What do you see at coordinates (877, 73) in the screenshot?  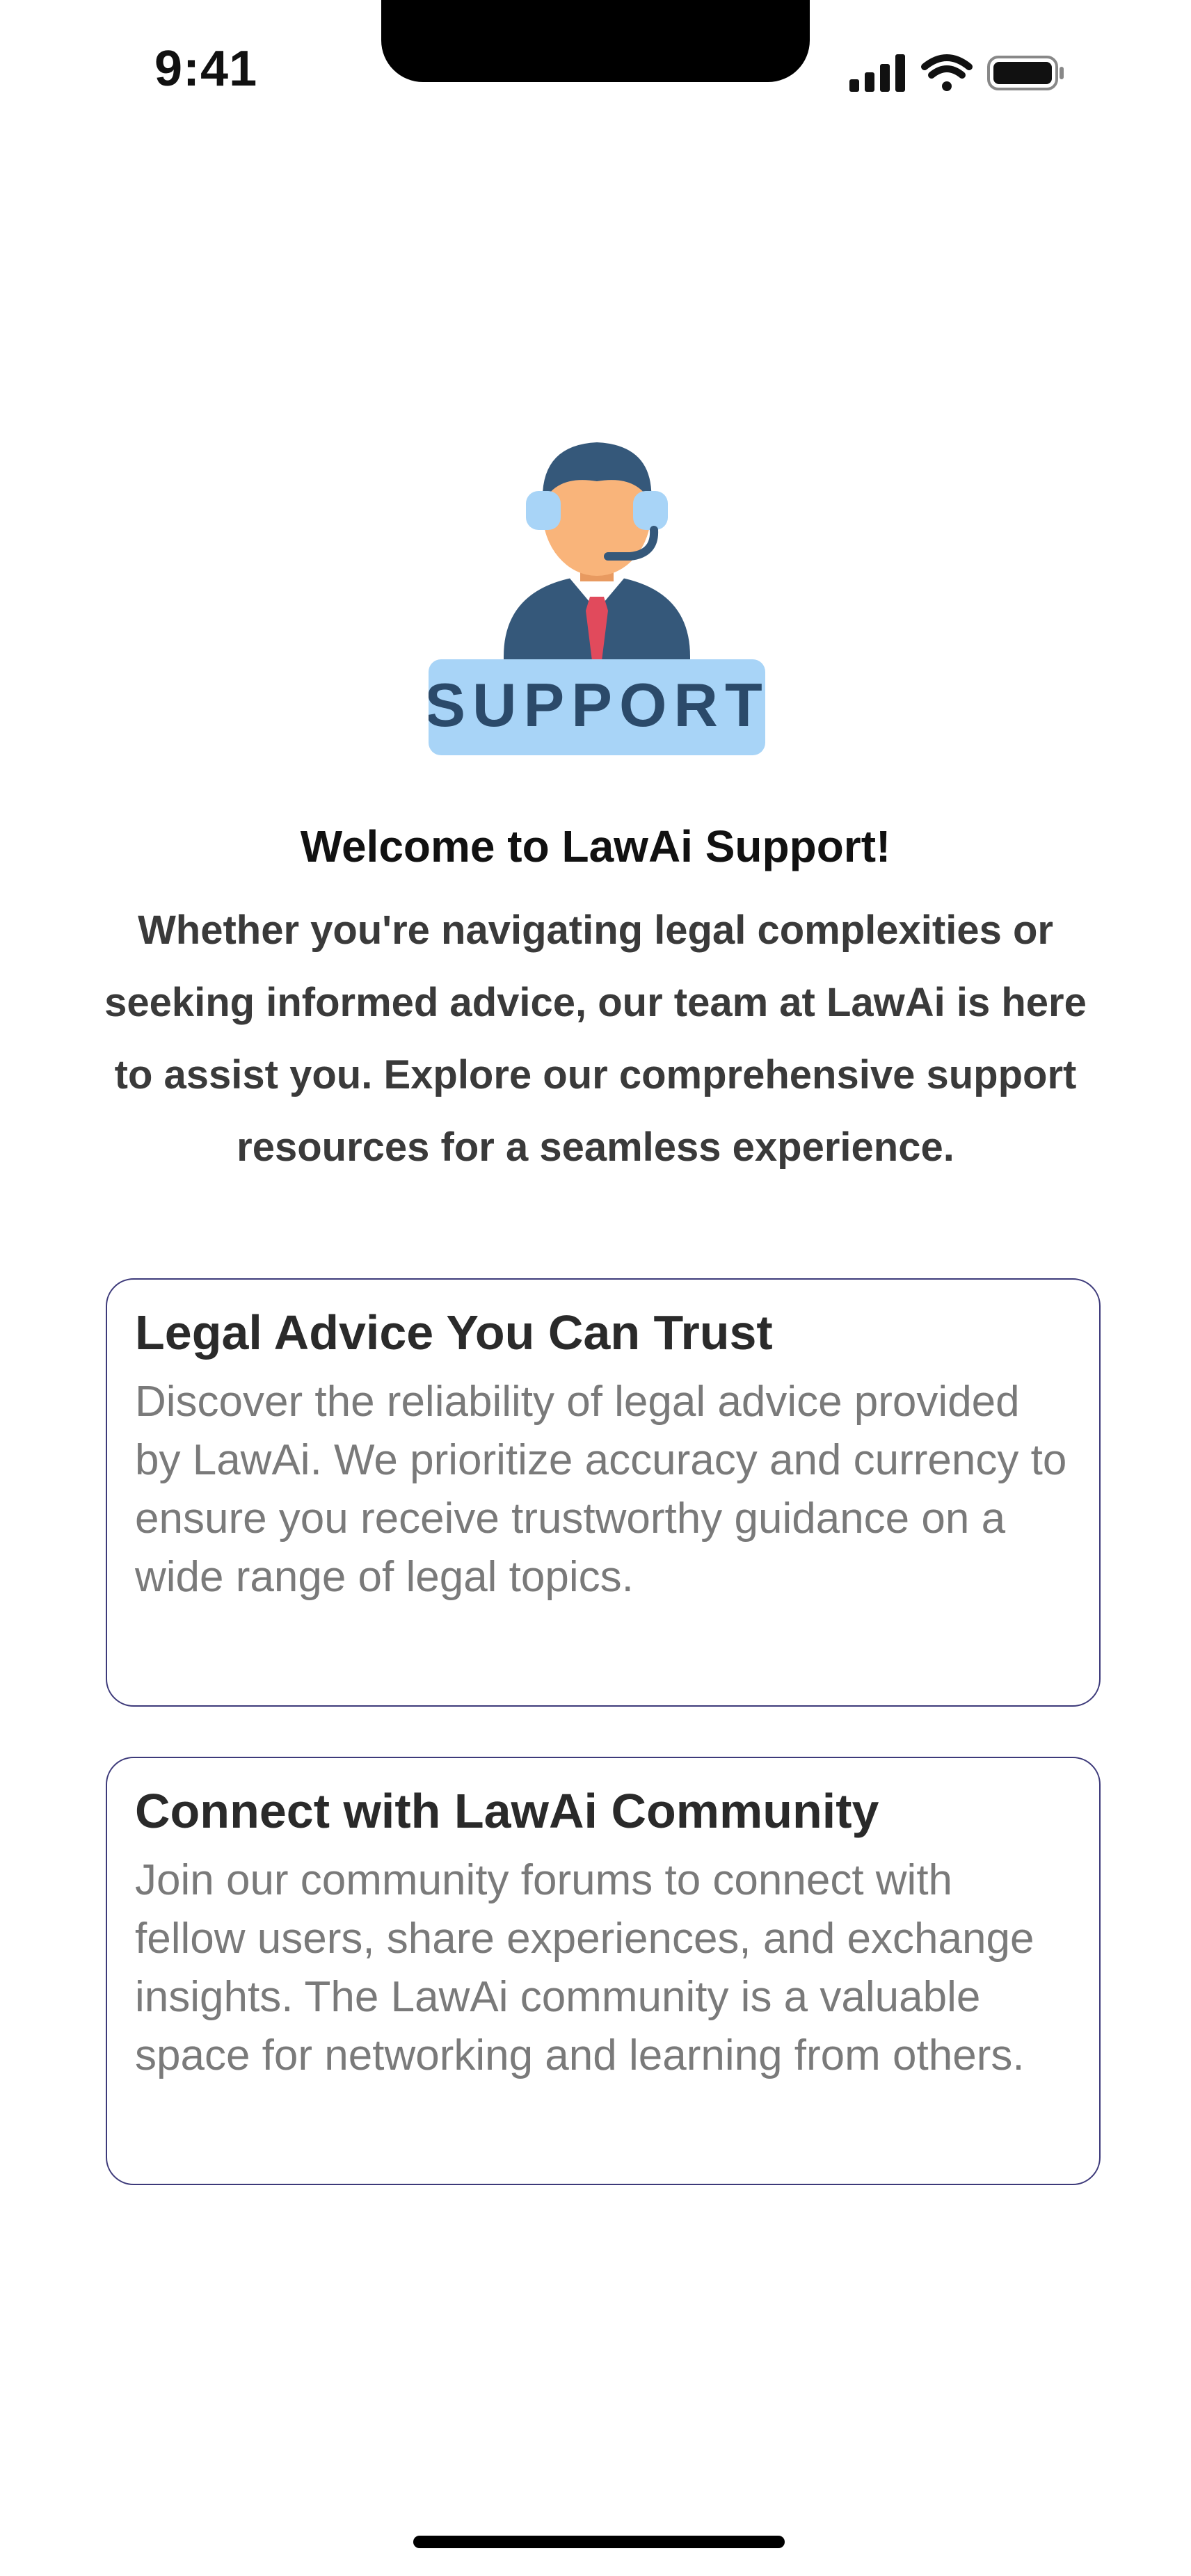 I see `signal-icon` at bounding box center [877, 73].